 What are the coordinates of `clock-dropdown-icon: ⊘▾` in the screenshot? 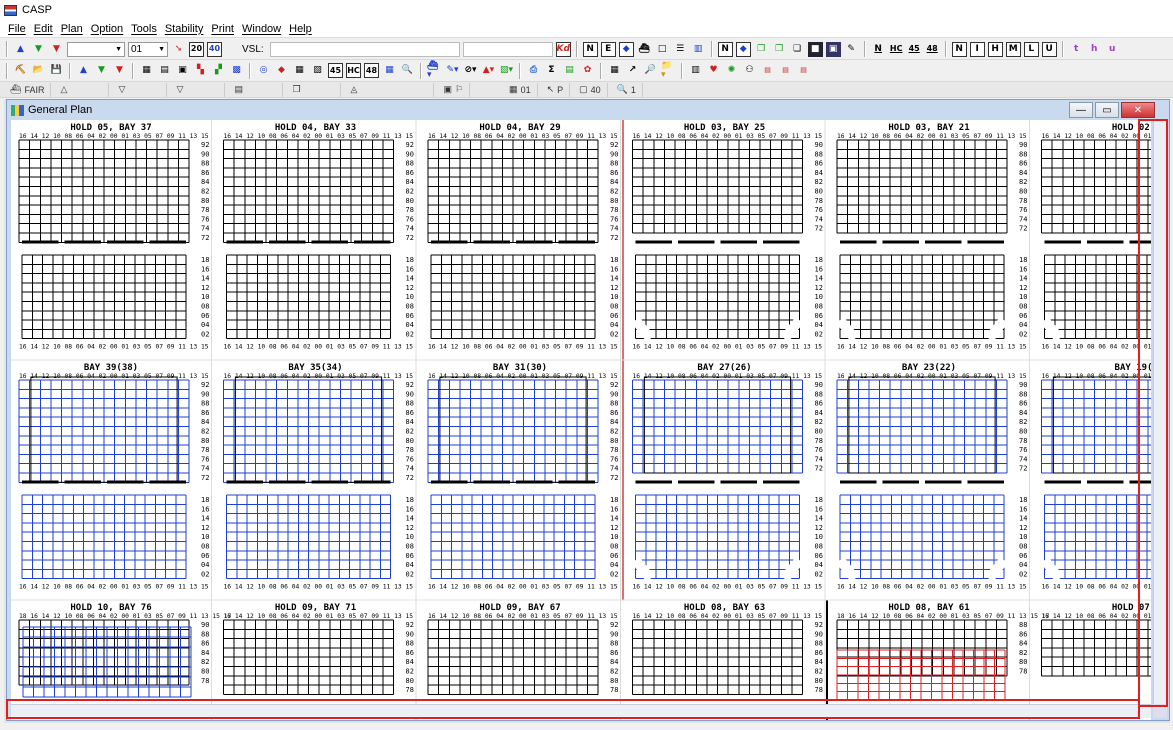 It's located at (470, 70).